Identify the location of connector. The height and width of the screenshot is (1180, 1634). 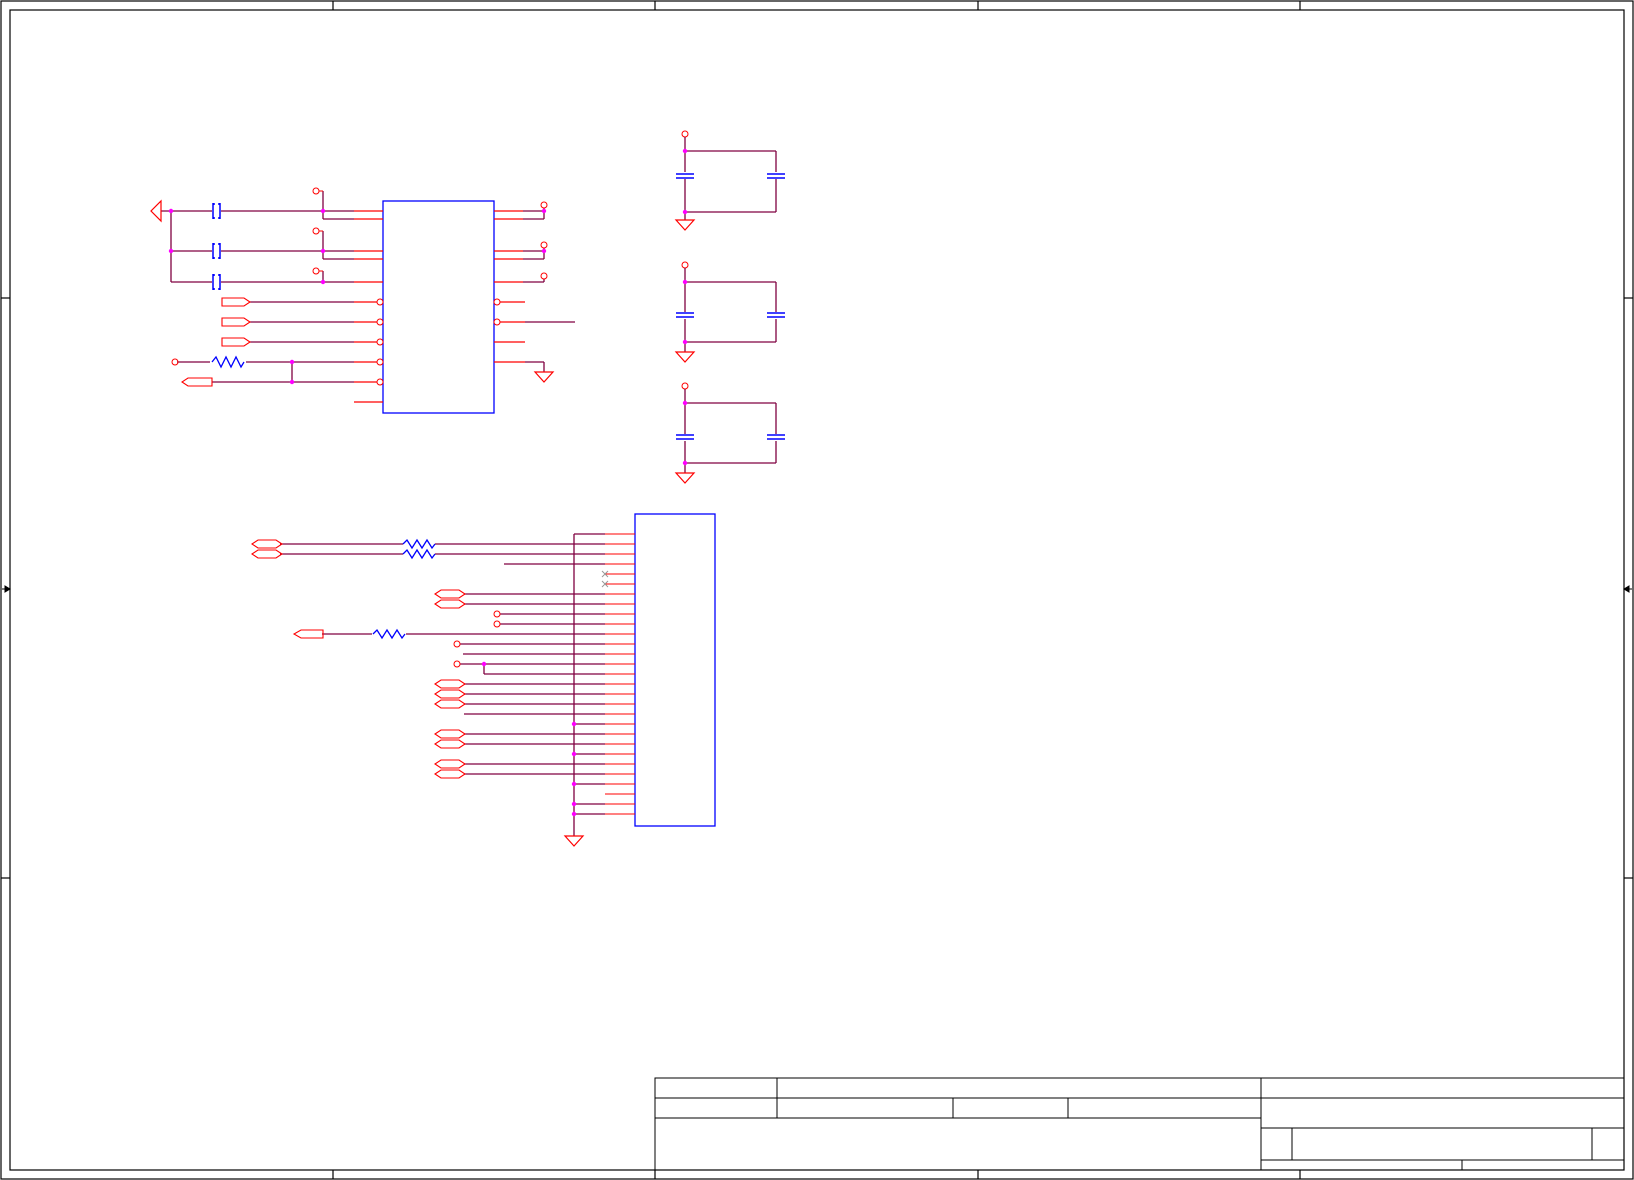
(483, 680).